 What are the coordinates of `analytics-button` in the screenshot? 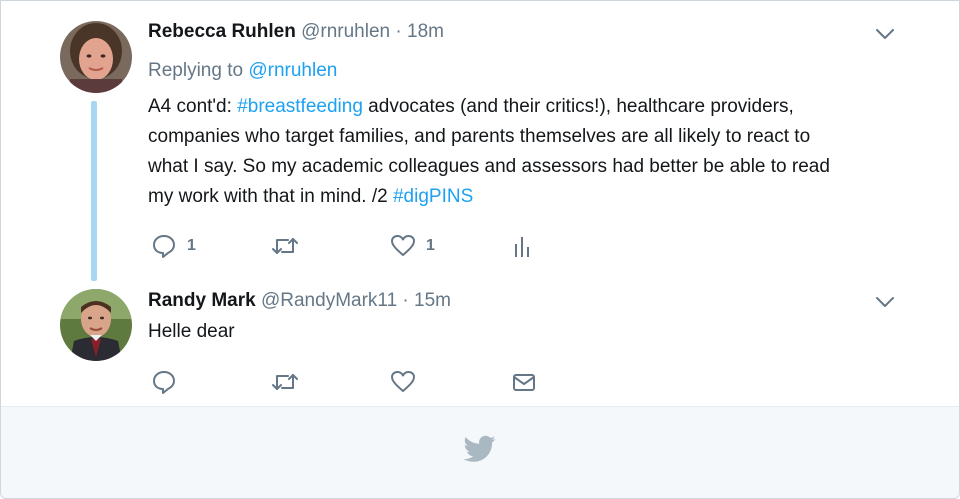 It's located at (522, 246).